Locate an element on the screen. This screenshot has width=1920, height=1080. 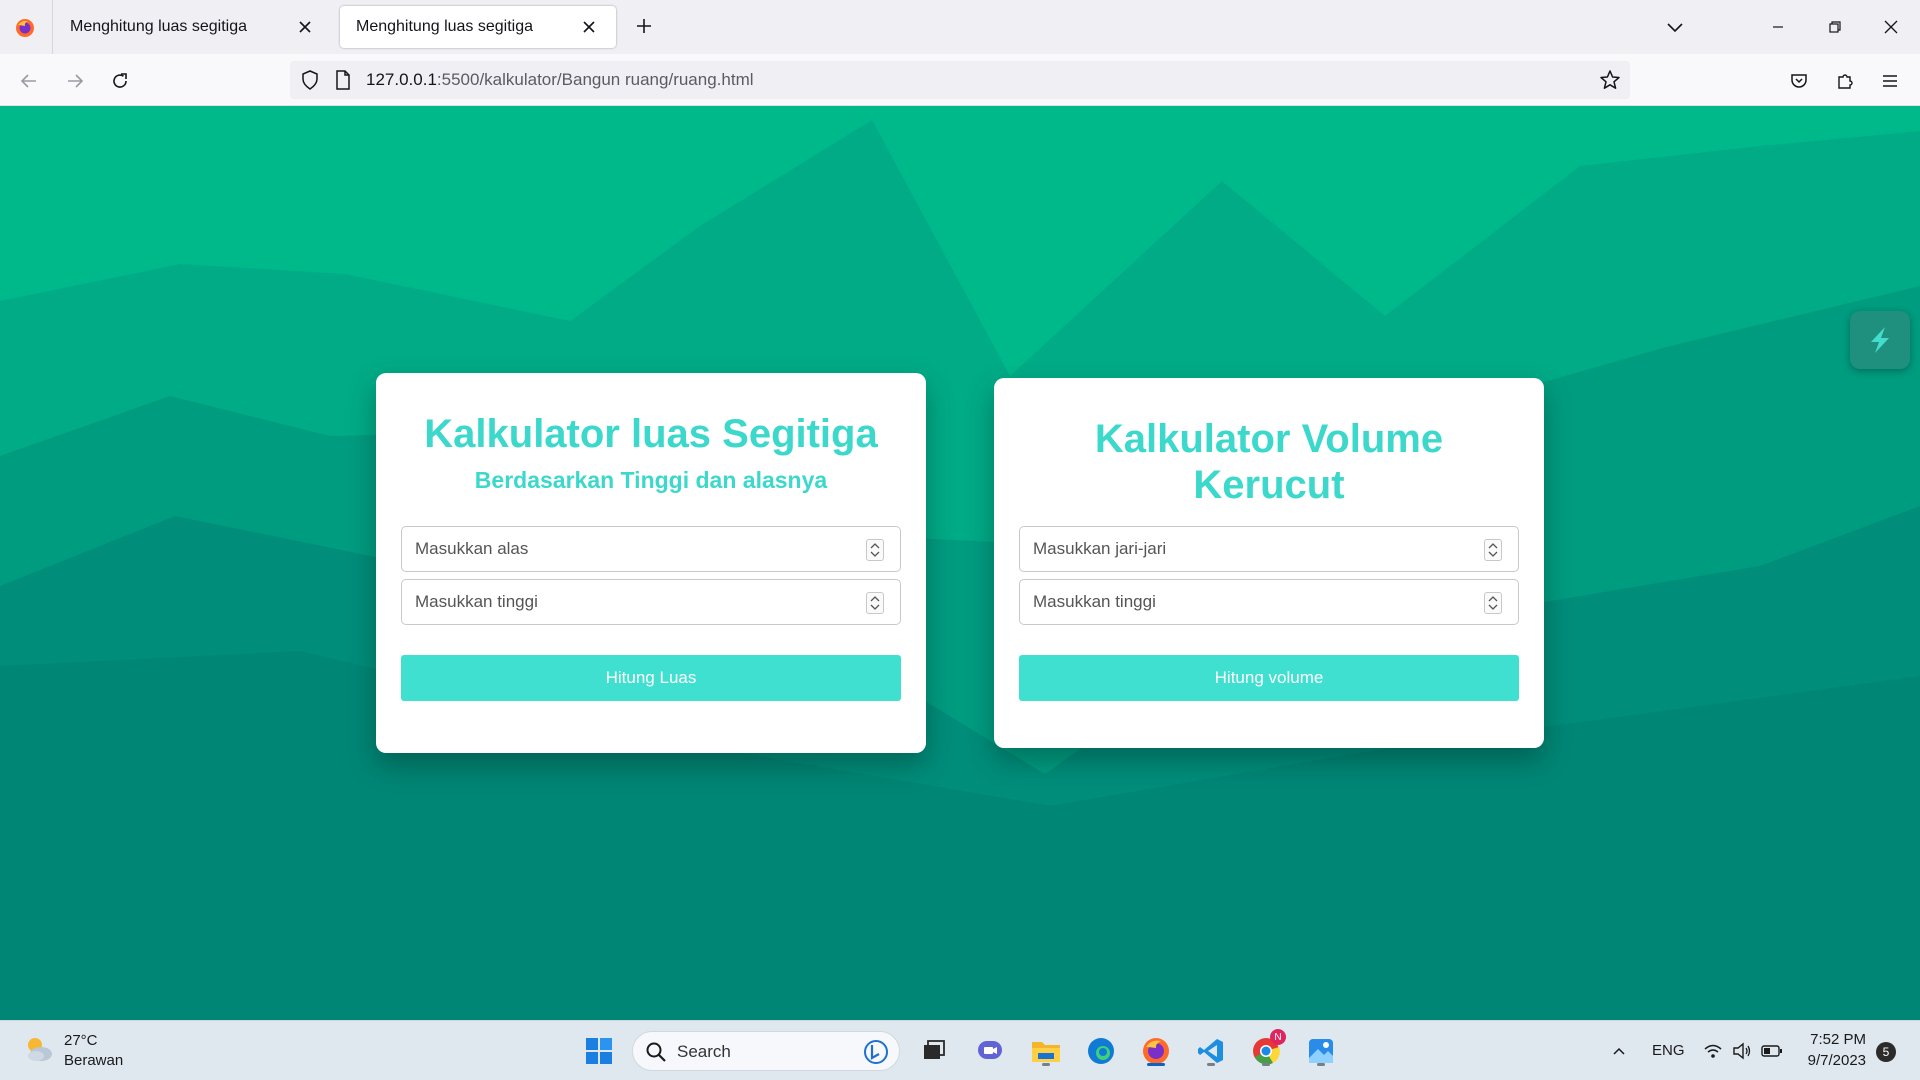
new-tab-button is located at coordinates (644, 28).